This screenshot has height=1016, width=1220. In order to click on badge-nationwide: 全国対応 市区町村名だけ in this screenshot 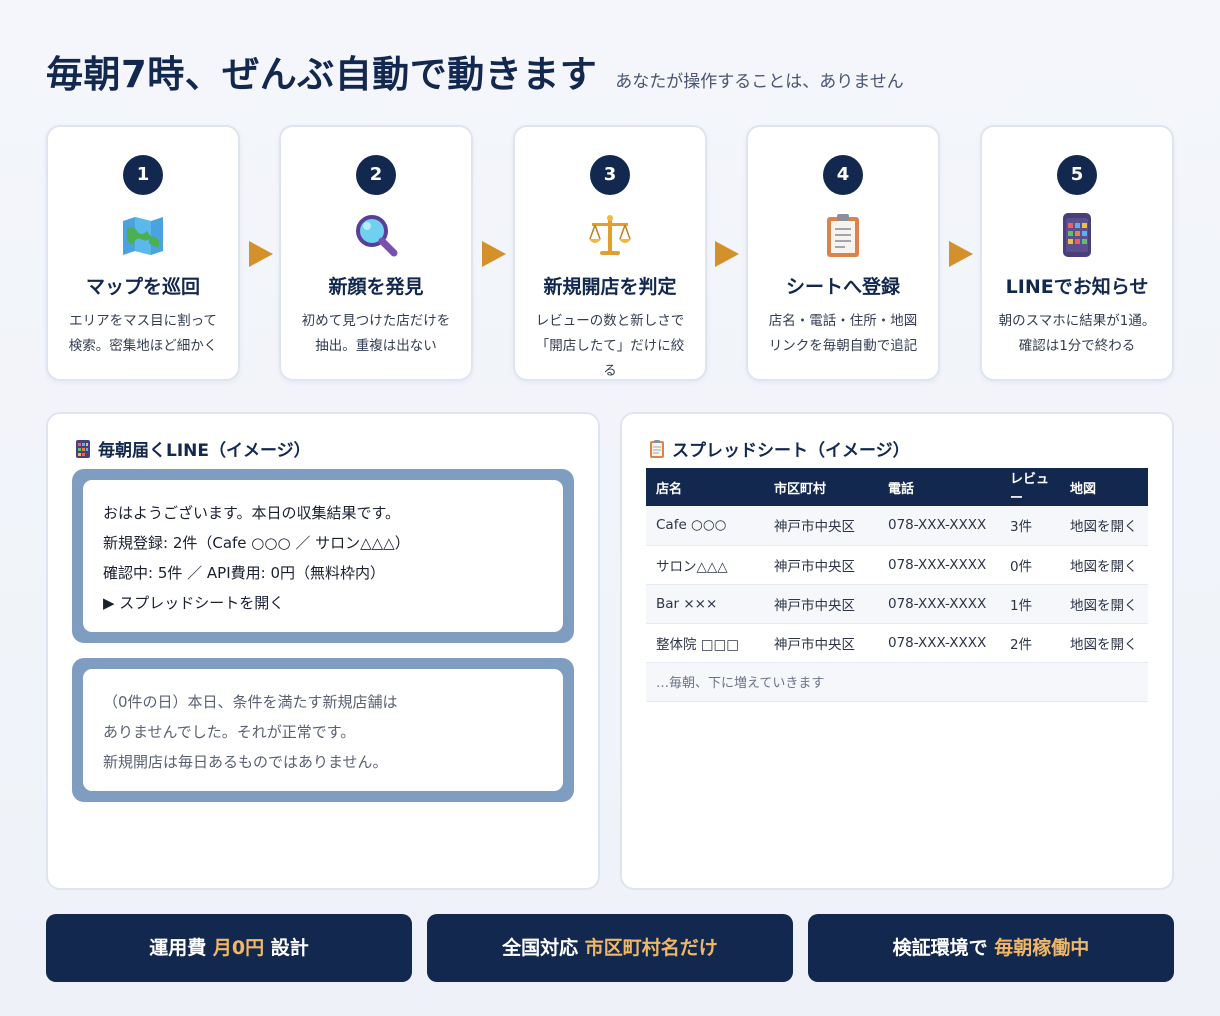, I will do `click(610, 948)`.